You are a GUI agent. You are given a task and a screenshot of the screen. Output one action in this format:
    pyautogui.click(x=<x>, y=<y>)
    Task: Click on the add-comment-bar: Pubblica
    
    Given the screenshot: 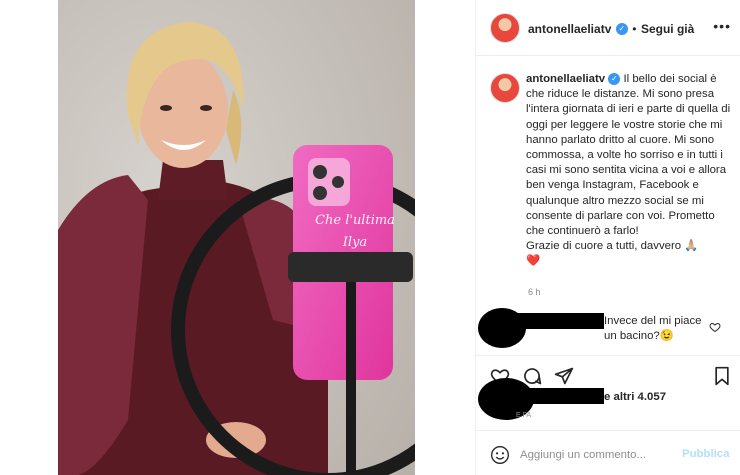 What is the action you would take?
    pyautogui.click(x=608, y=452)
    